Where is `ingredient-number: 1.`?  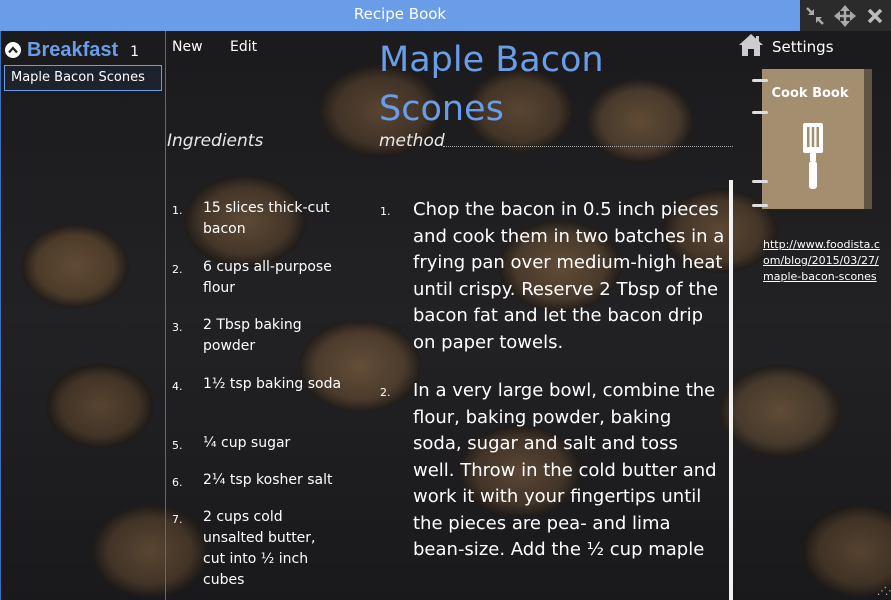
ingredient-number: 1. is located at coordinates (177, 210).